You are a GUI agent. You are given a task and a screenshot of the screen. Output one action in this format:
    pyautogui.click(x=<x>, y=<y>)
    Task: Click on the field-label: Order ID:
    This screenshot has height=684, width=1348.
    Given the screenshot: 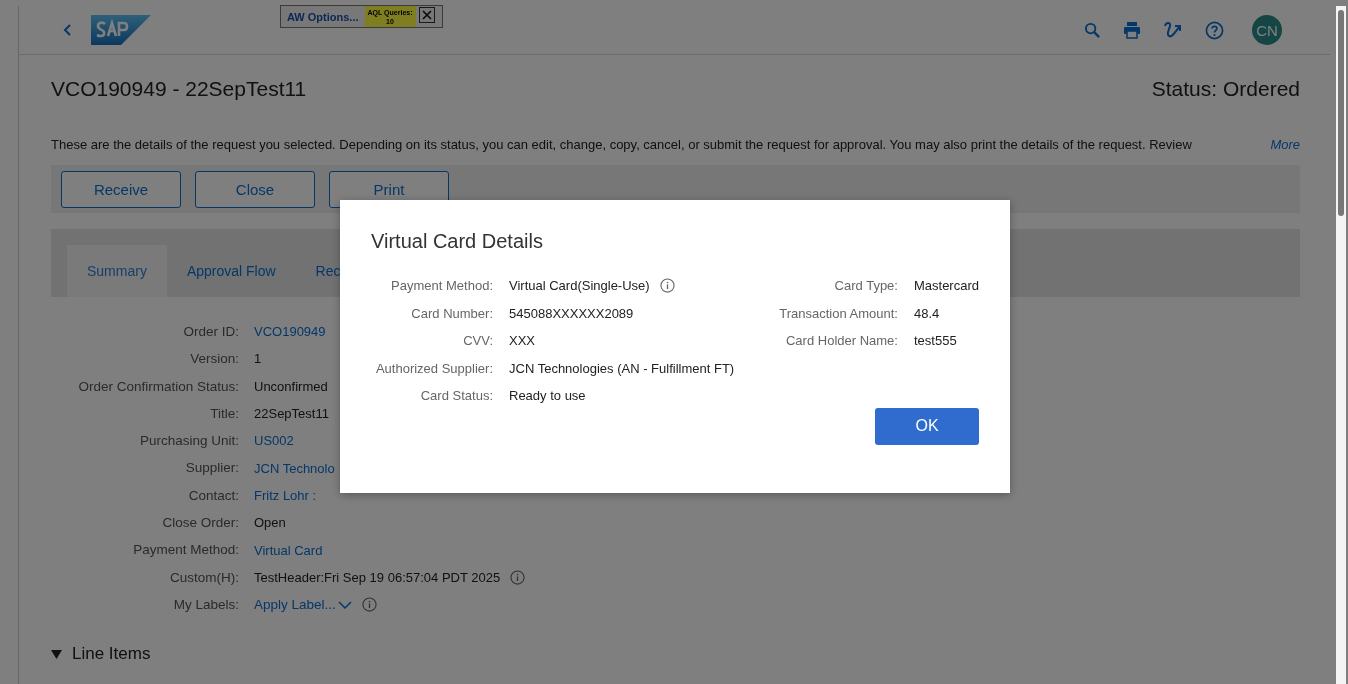 What is the action you would take?
    pyautogui.click(x=210, y=332)
    